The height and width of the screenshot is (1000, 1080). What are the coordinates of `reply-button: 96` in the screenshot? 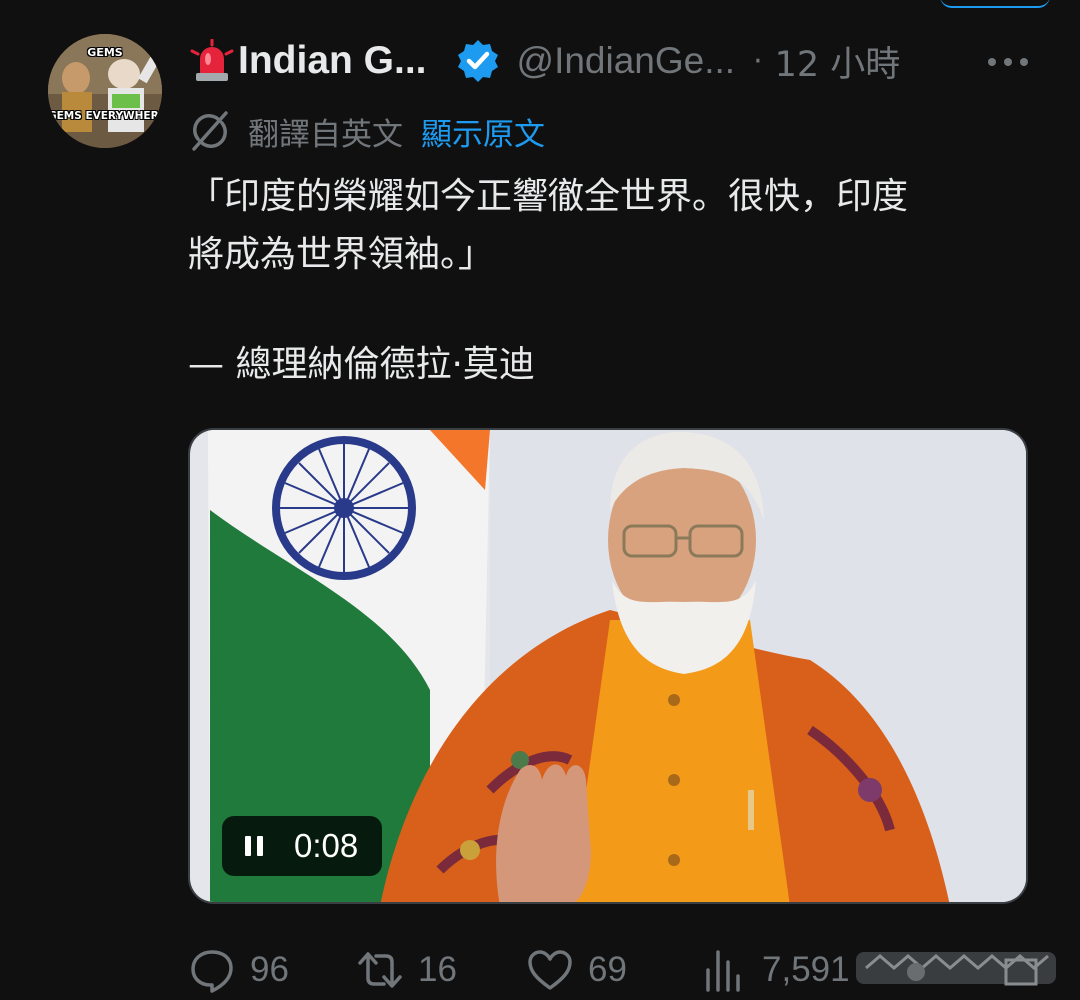 It's located at (238, 970).